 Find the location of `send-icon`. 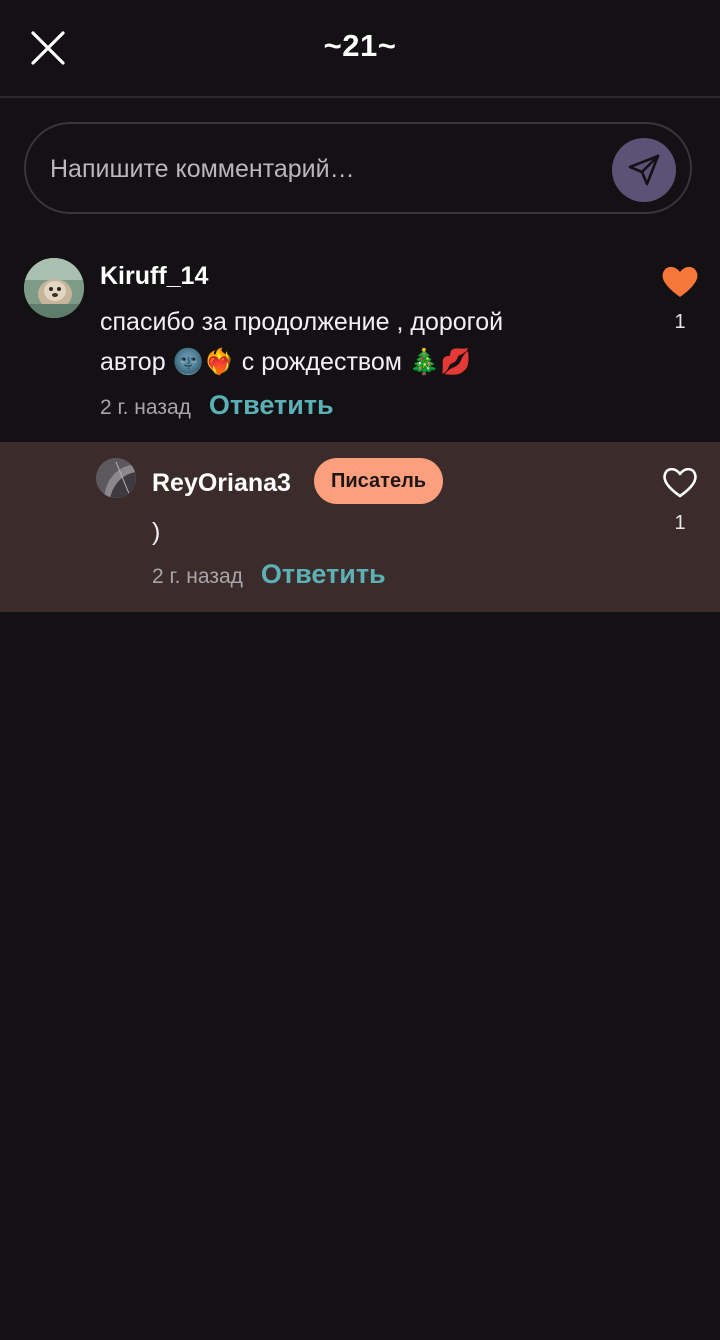

send-icon is located at coordinates (644, 170).